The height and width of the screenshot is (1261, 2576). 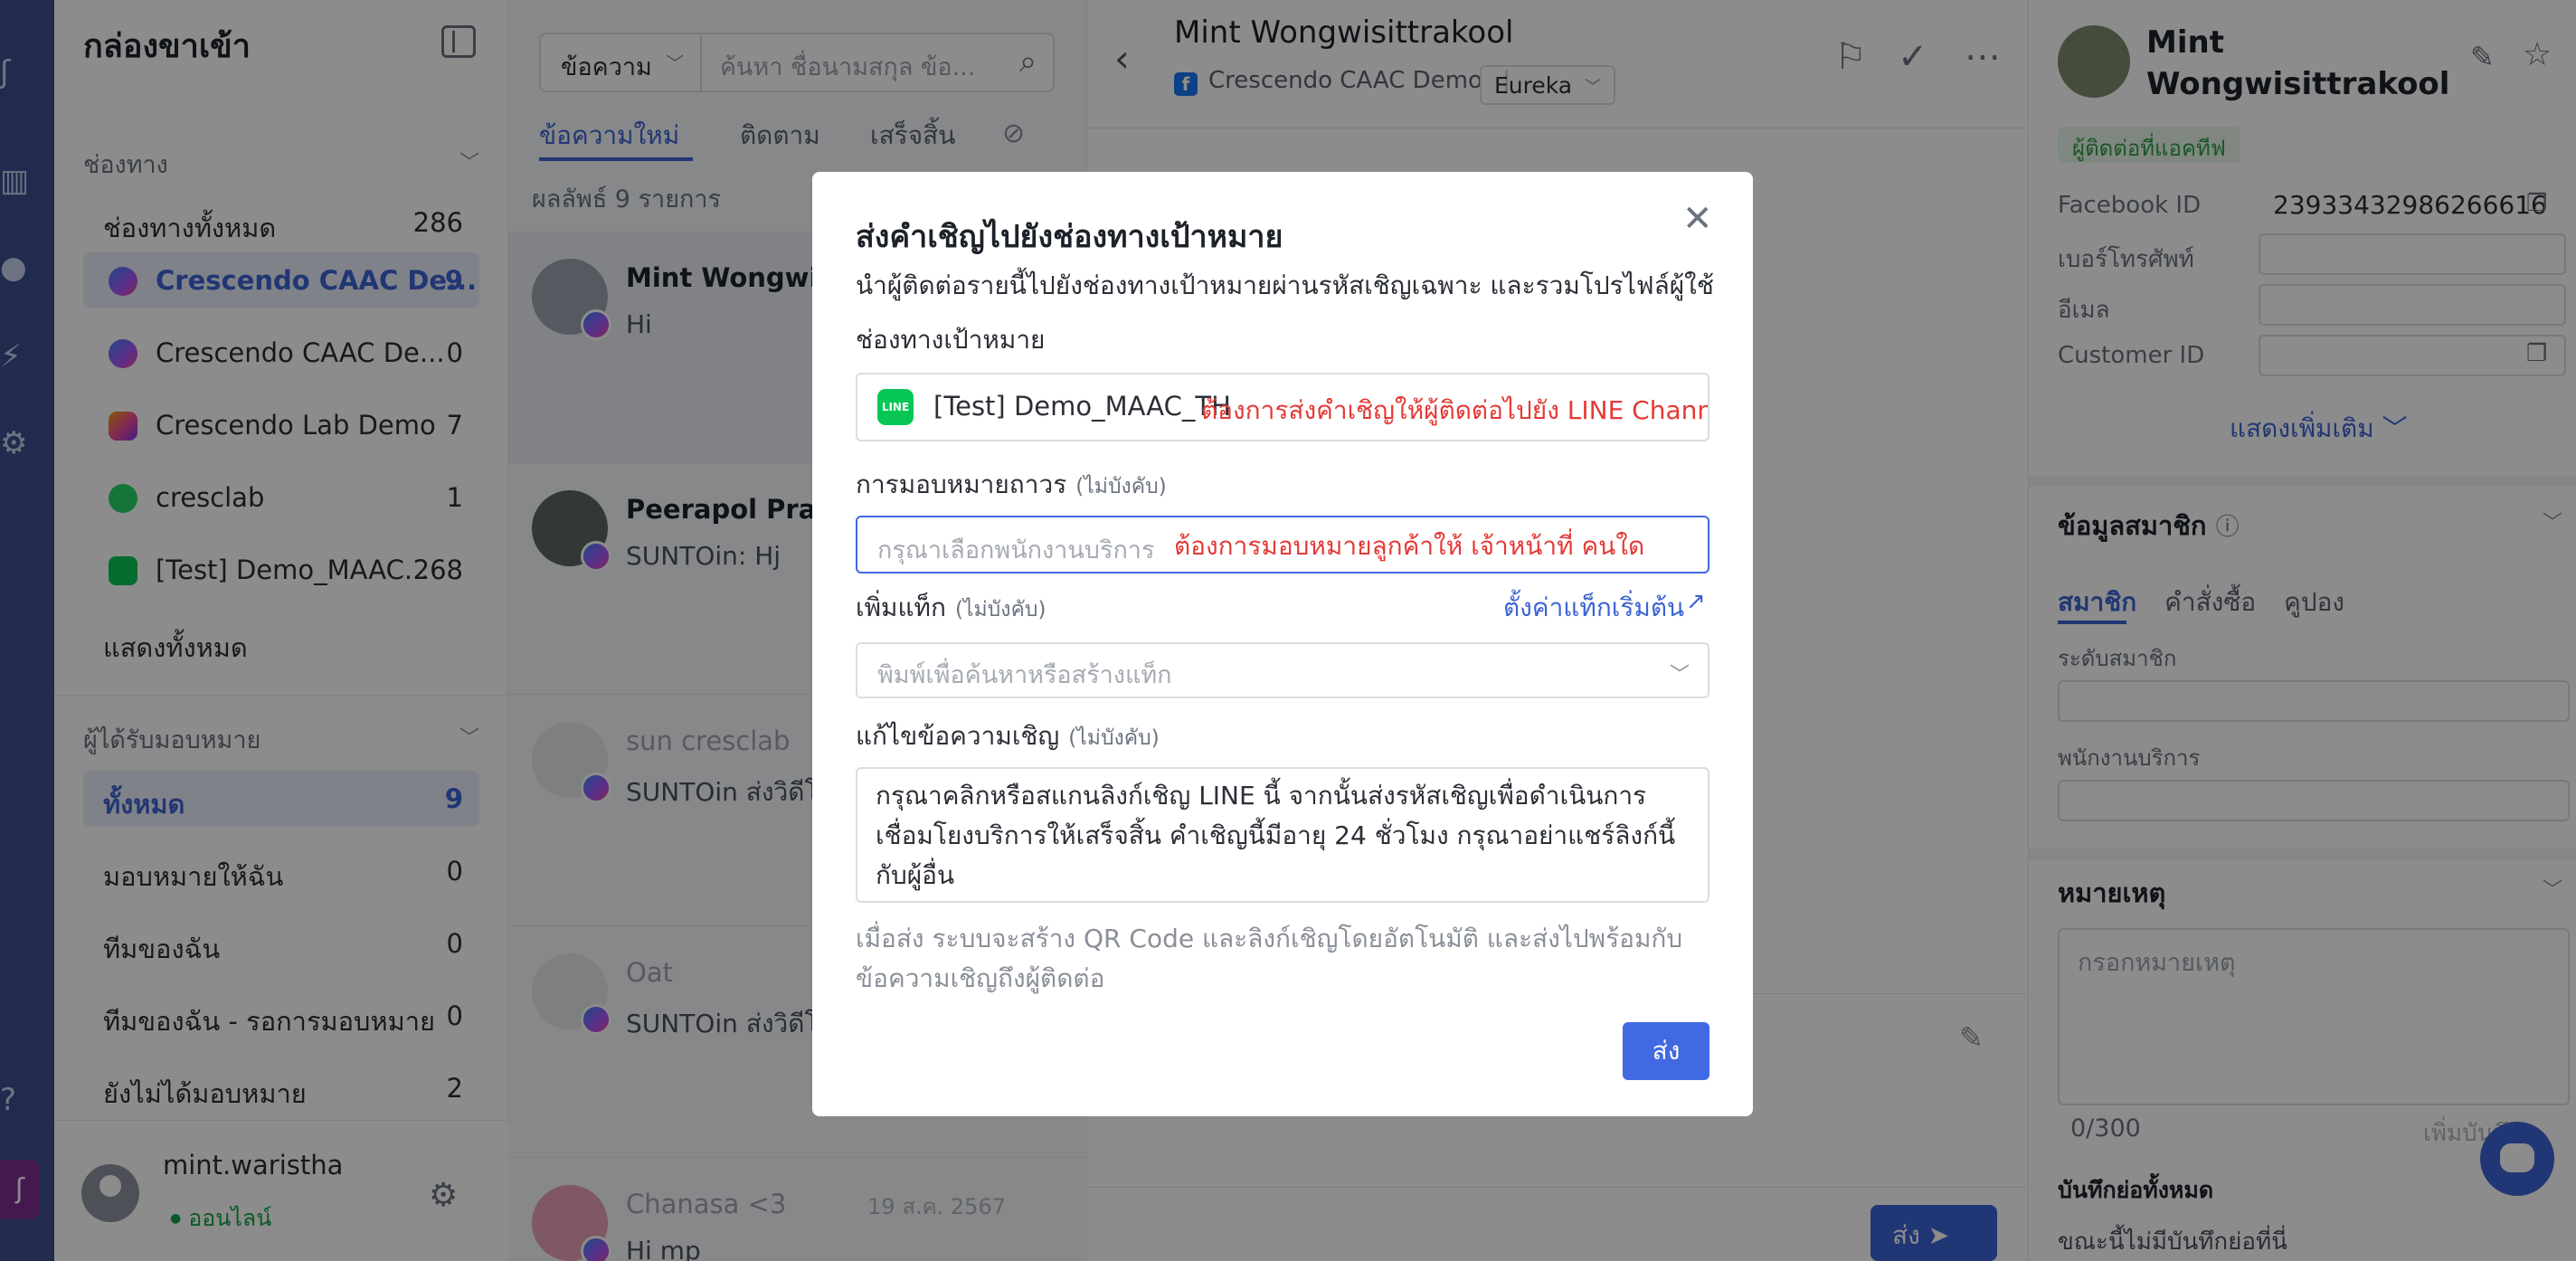 What do you see at coordinates (1069, 237) in the screenshot?
I see `modal-title: ส่งคำเชิญไปยังช่องทางเป้าหมาย` at bounding box center [1069, 237].